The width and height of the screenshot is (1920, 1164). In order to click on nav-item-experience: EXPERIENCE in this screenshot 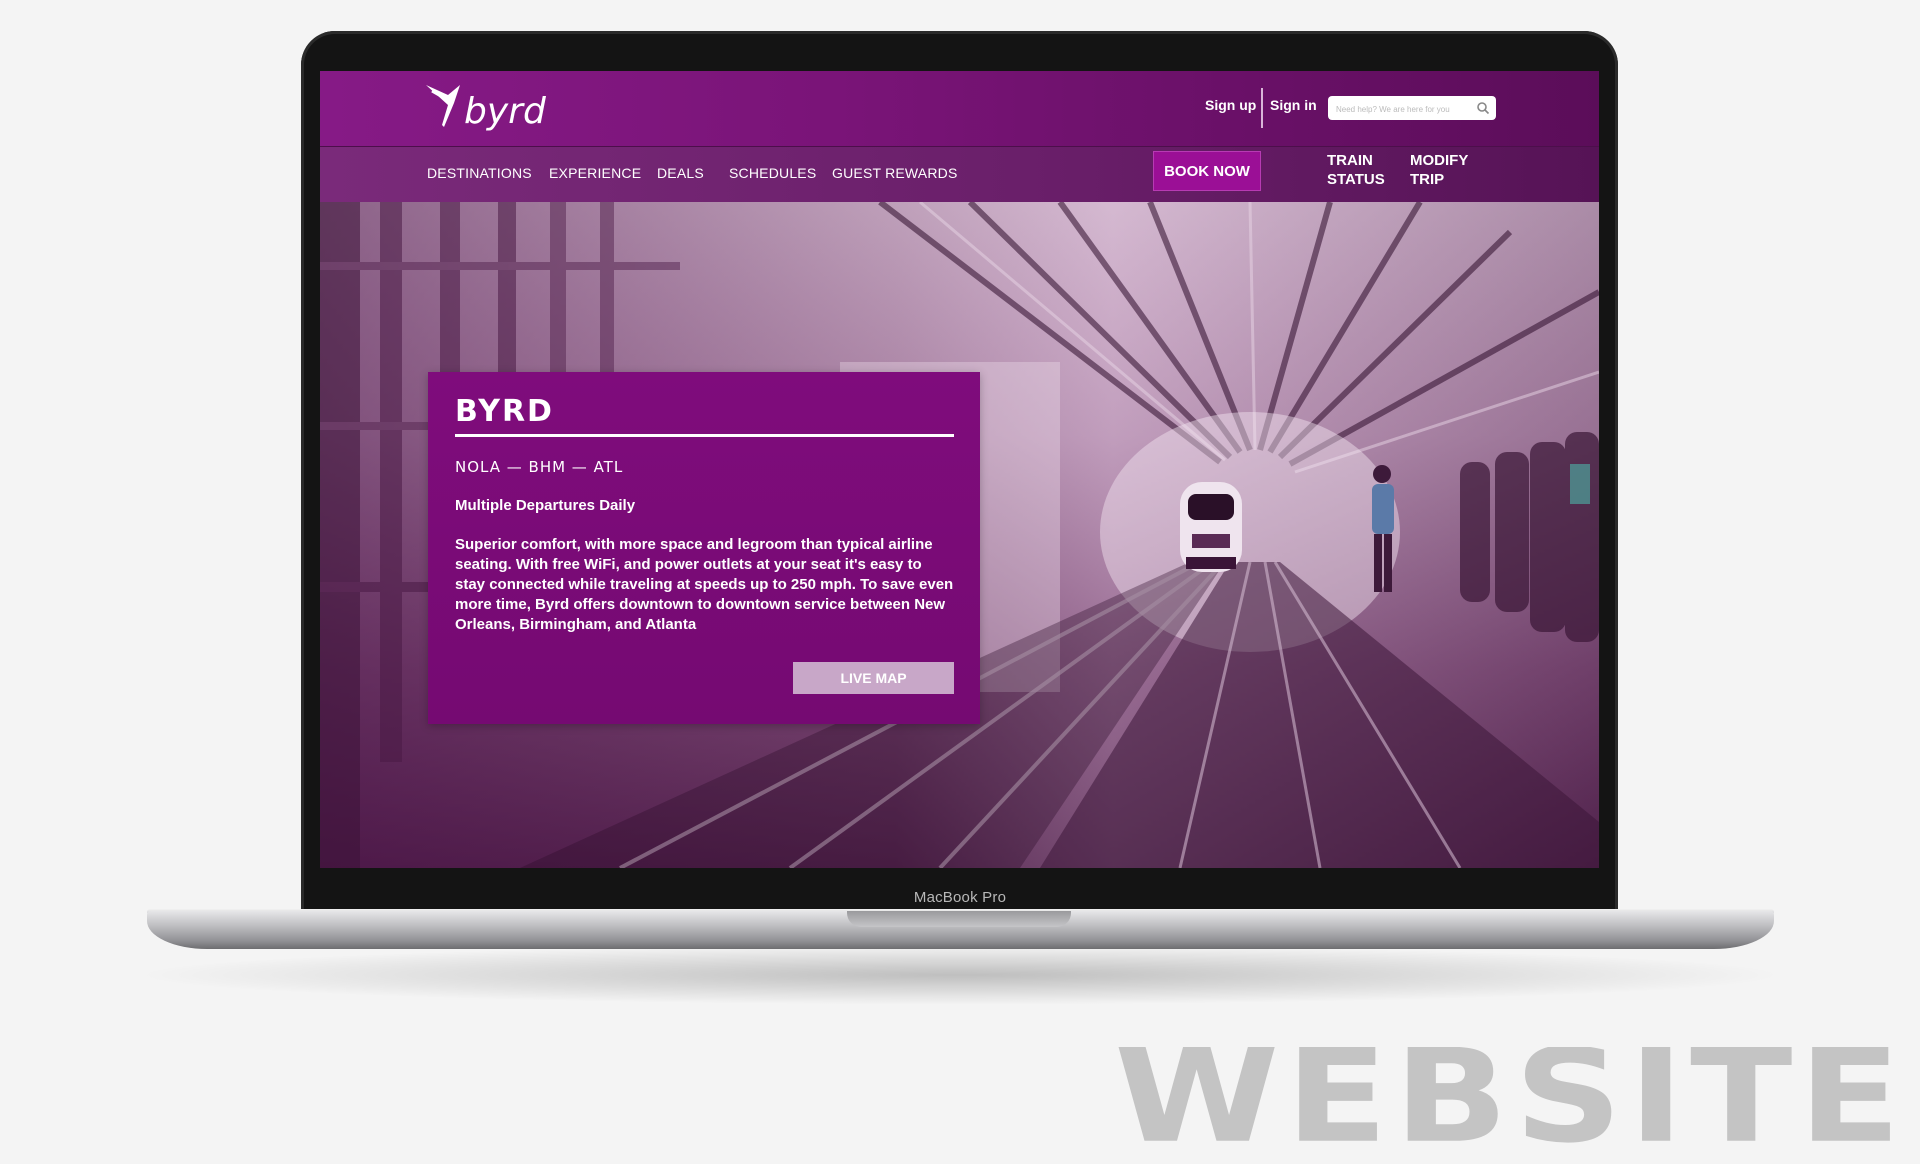, I will do `click(595, 173)`.